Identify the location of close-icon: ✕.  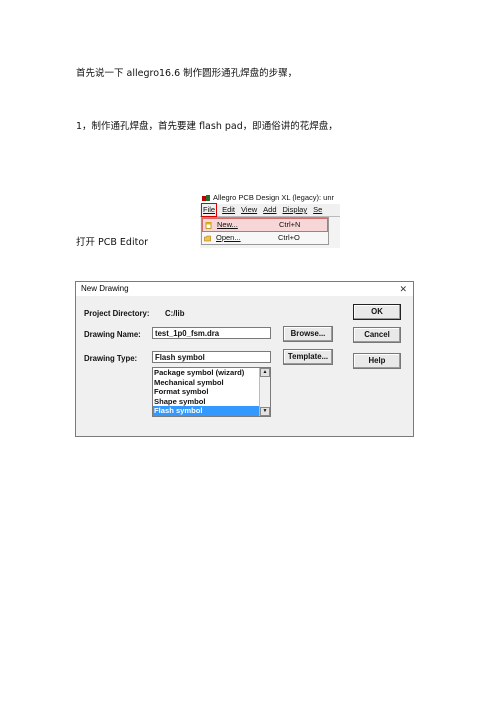
(403, 289).